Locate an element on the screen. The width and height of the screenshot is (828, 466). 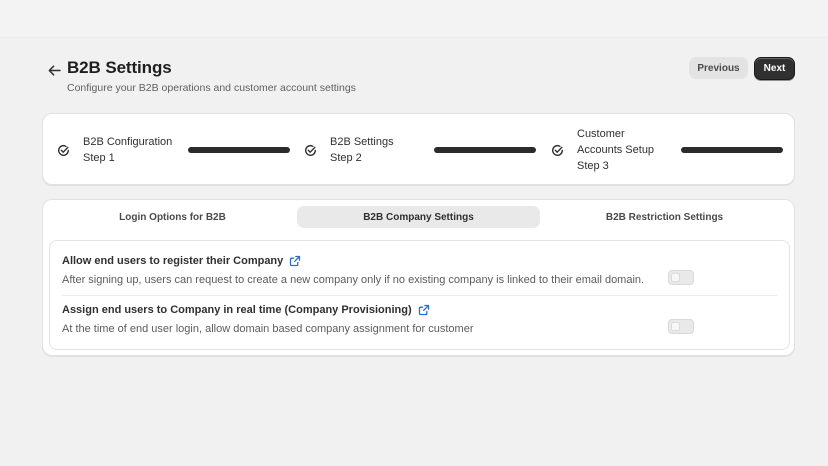
step-number: Step 3 is located at coordinates (593, 166).